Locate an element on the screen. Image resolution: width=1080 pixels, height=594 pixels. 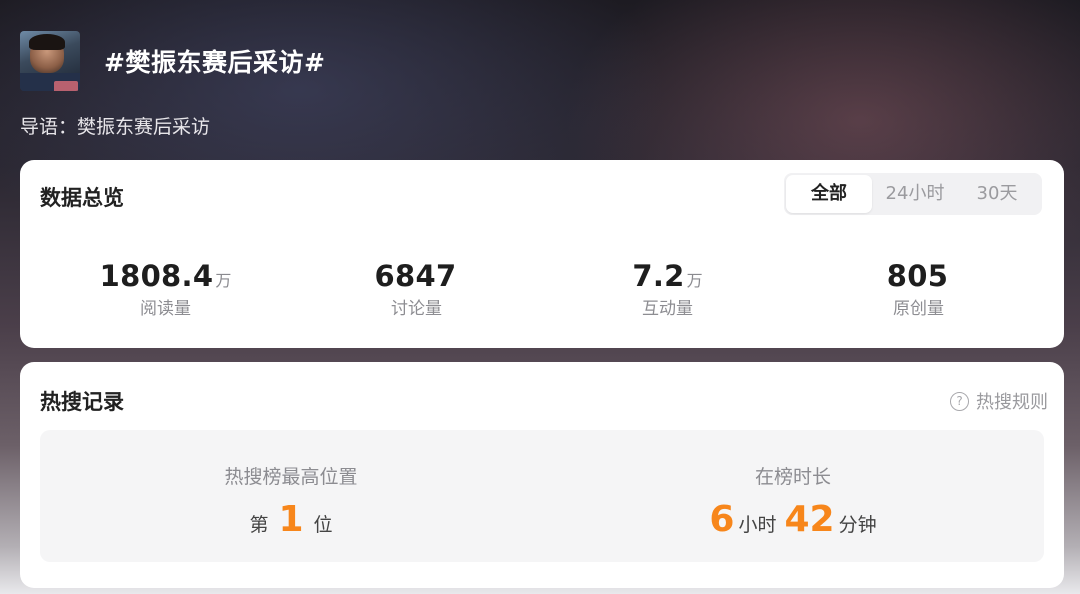
hot-search-rules-label: 热搜规则 is located at coordinates (1012, 402).